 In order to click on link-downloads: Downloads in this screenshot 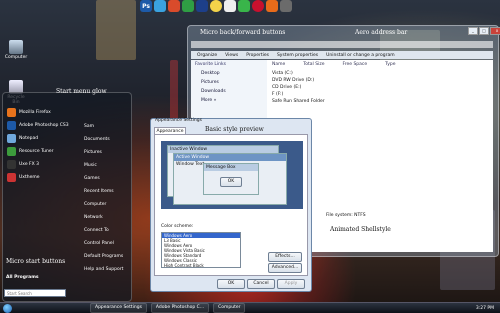, I will do `click(229, 91)`.